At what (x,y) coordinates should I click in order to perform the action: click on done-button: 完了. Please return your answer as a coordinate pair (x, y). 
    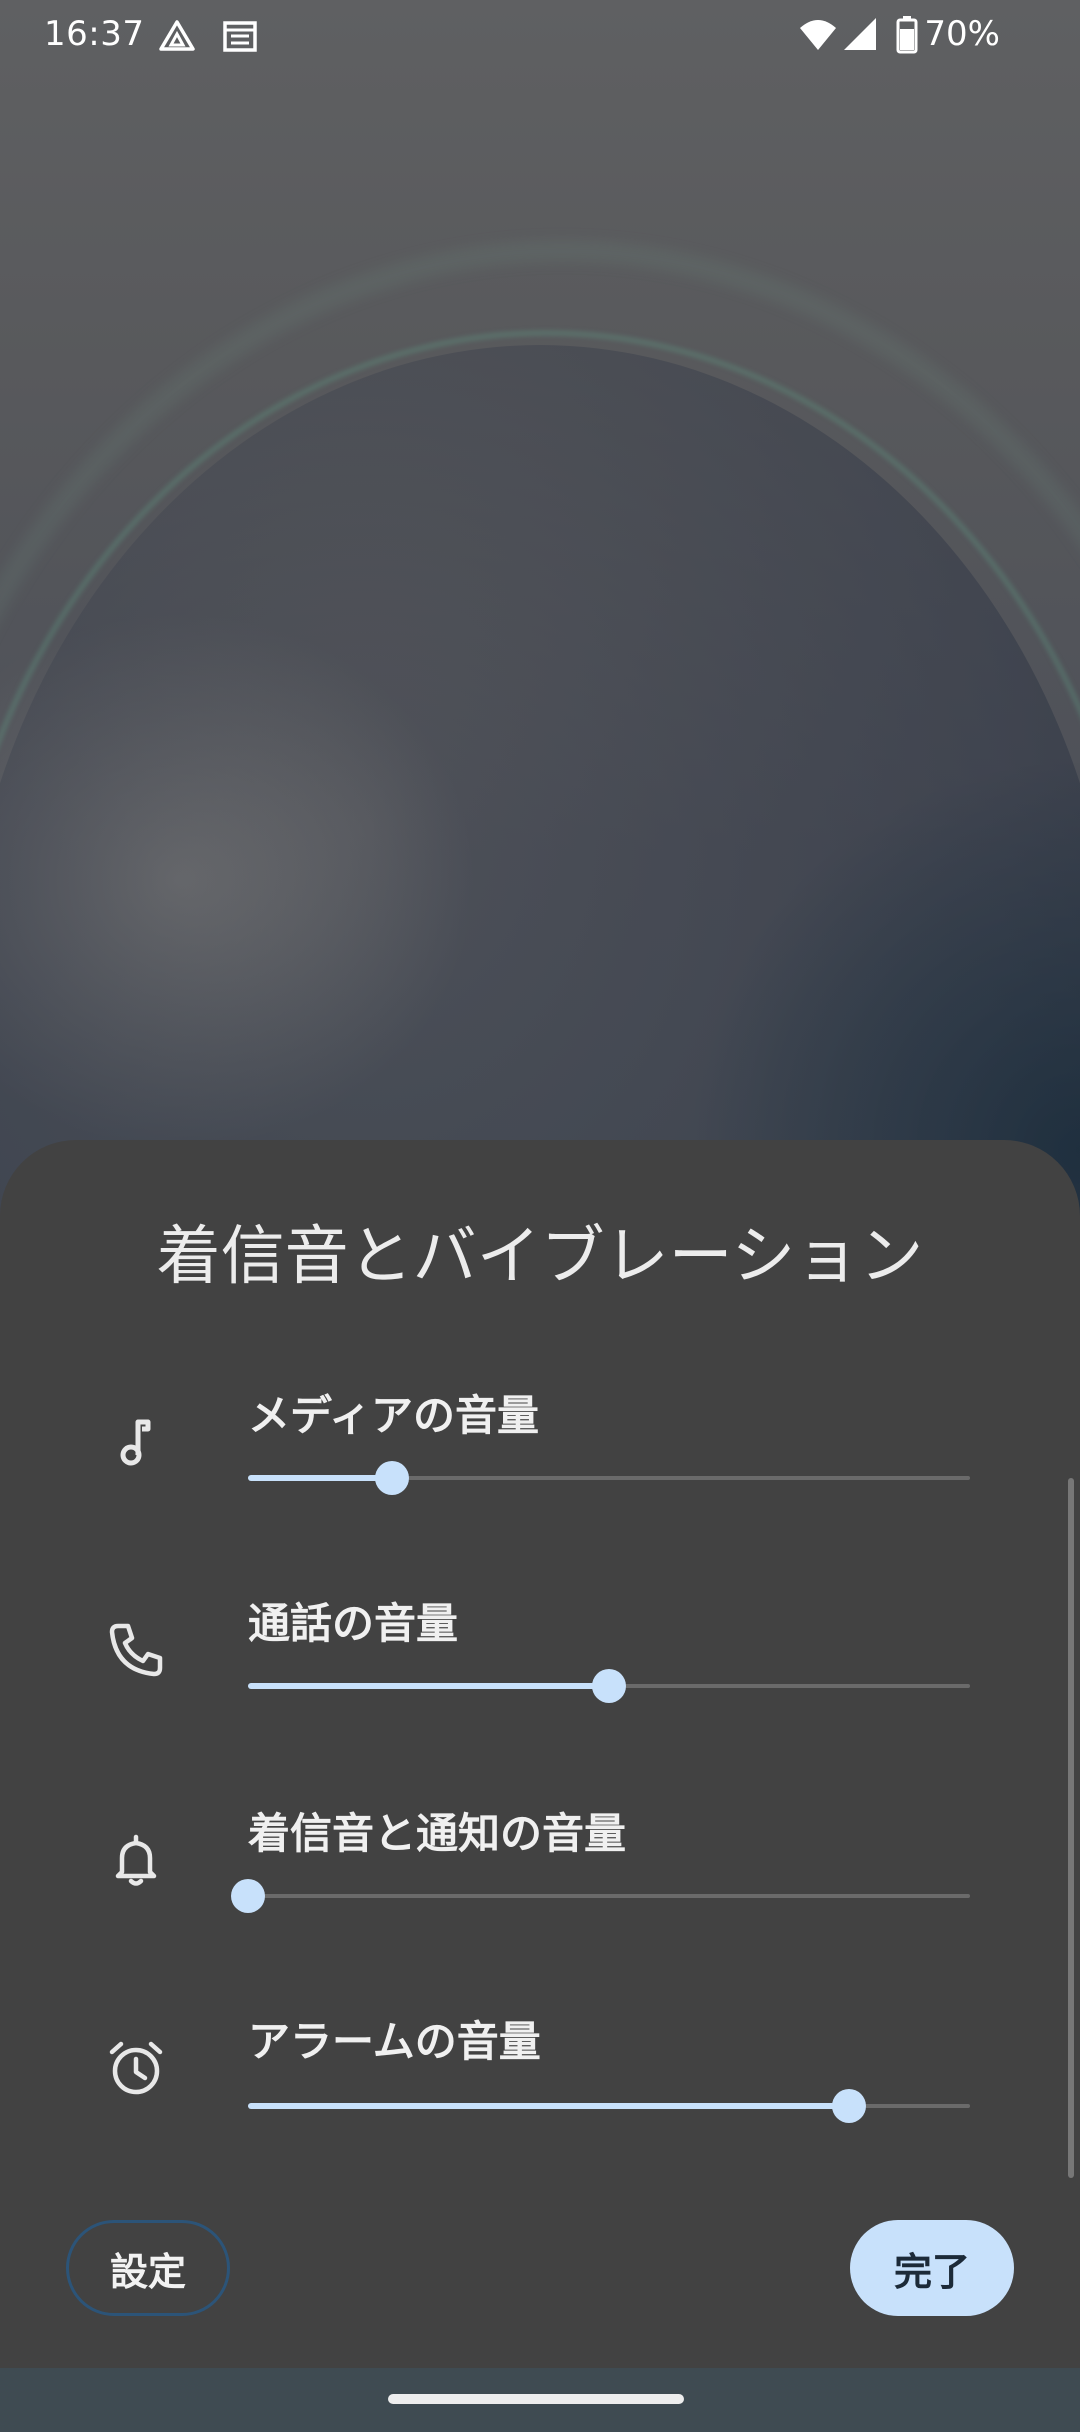
    Looking at the image, I should click on (932, 2268).